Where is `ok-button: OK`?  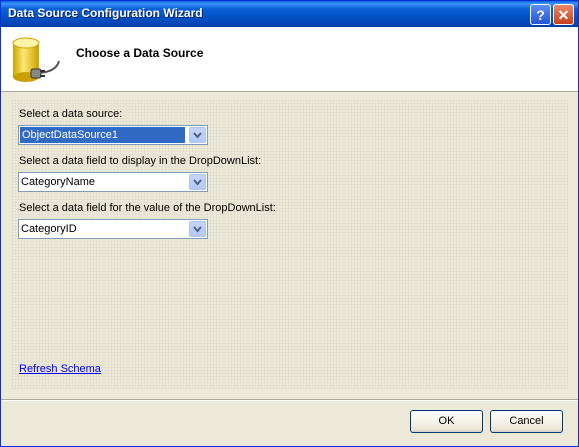
ok-button: OK is located at coordinates (446, 421).